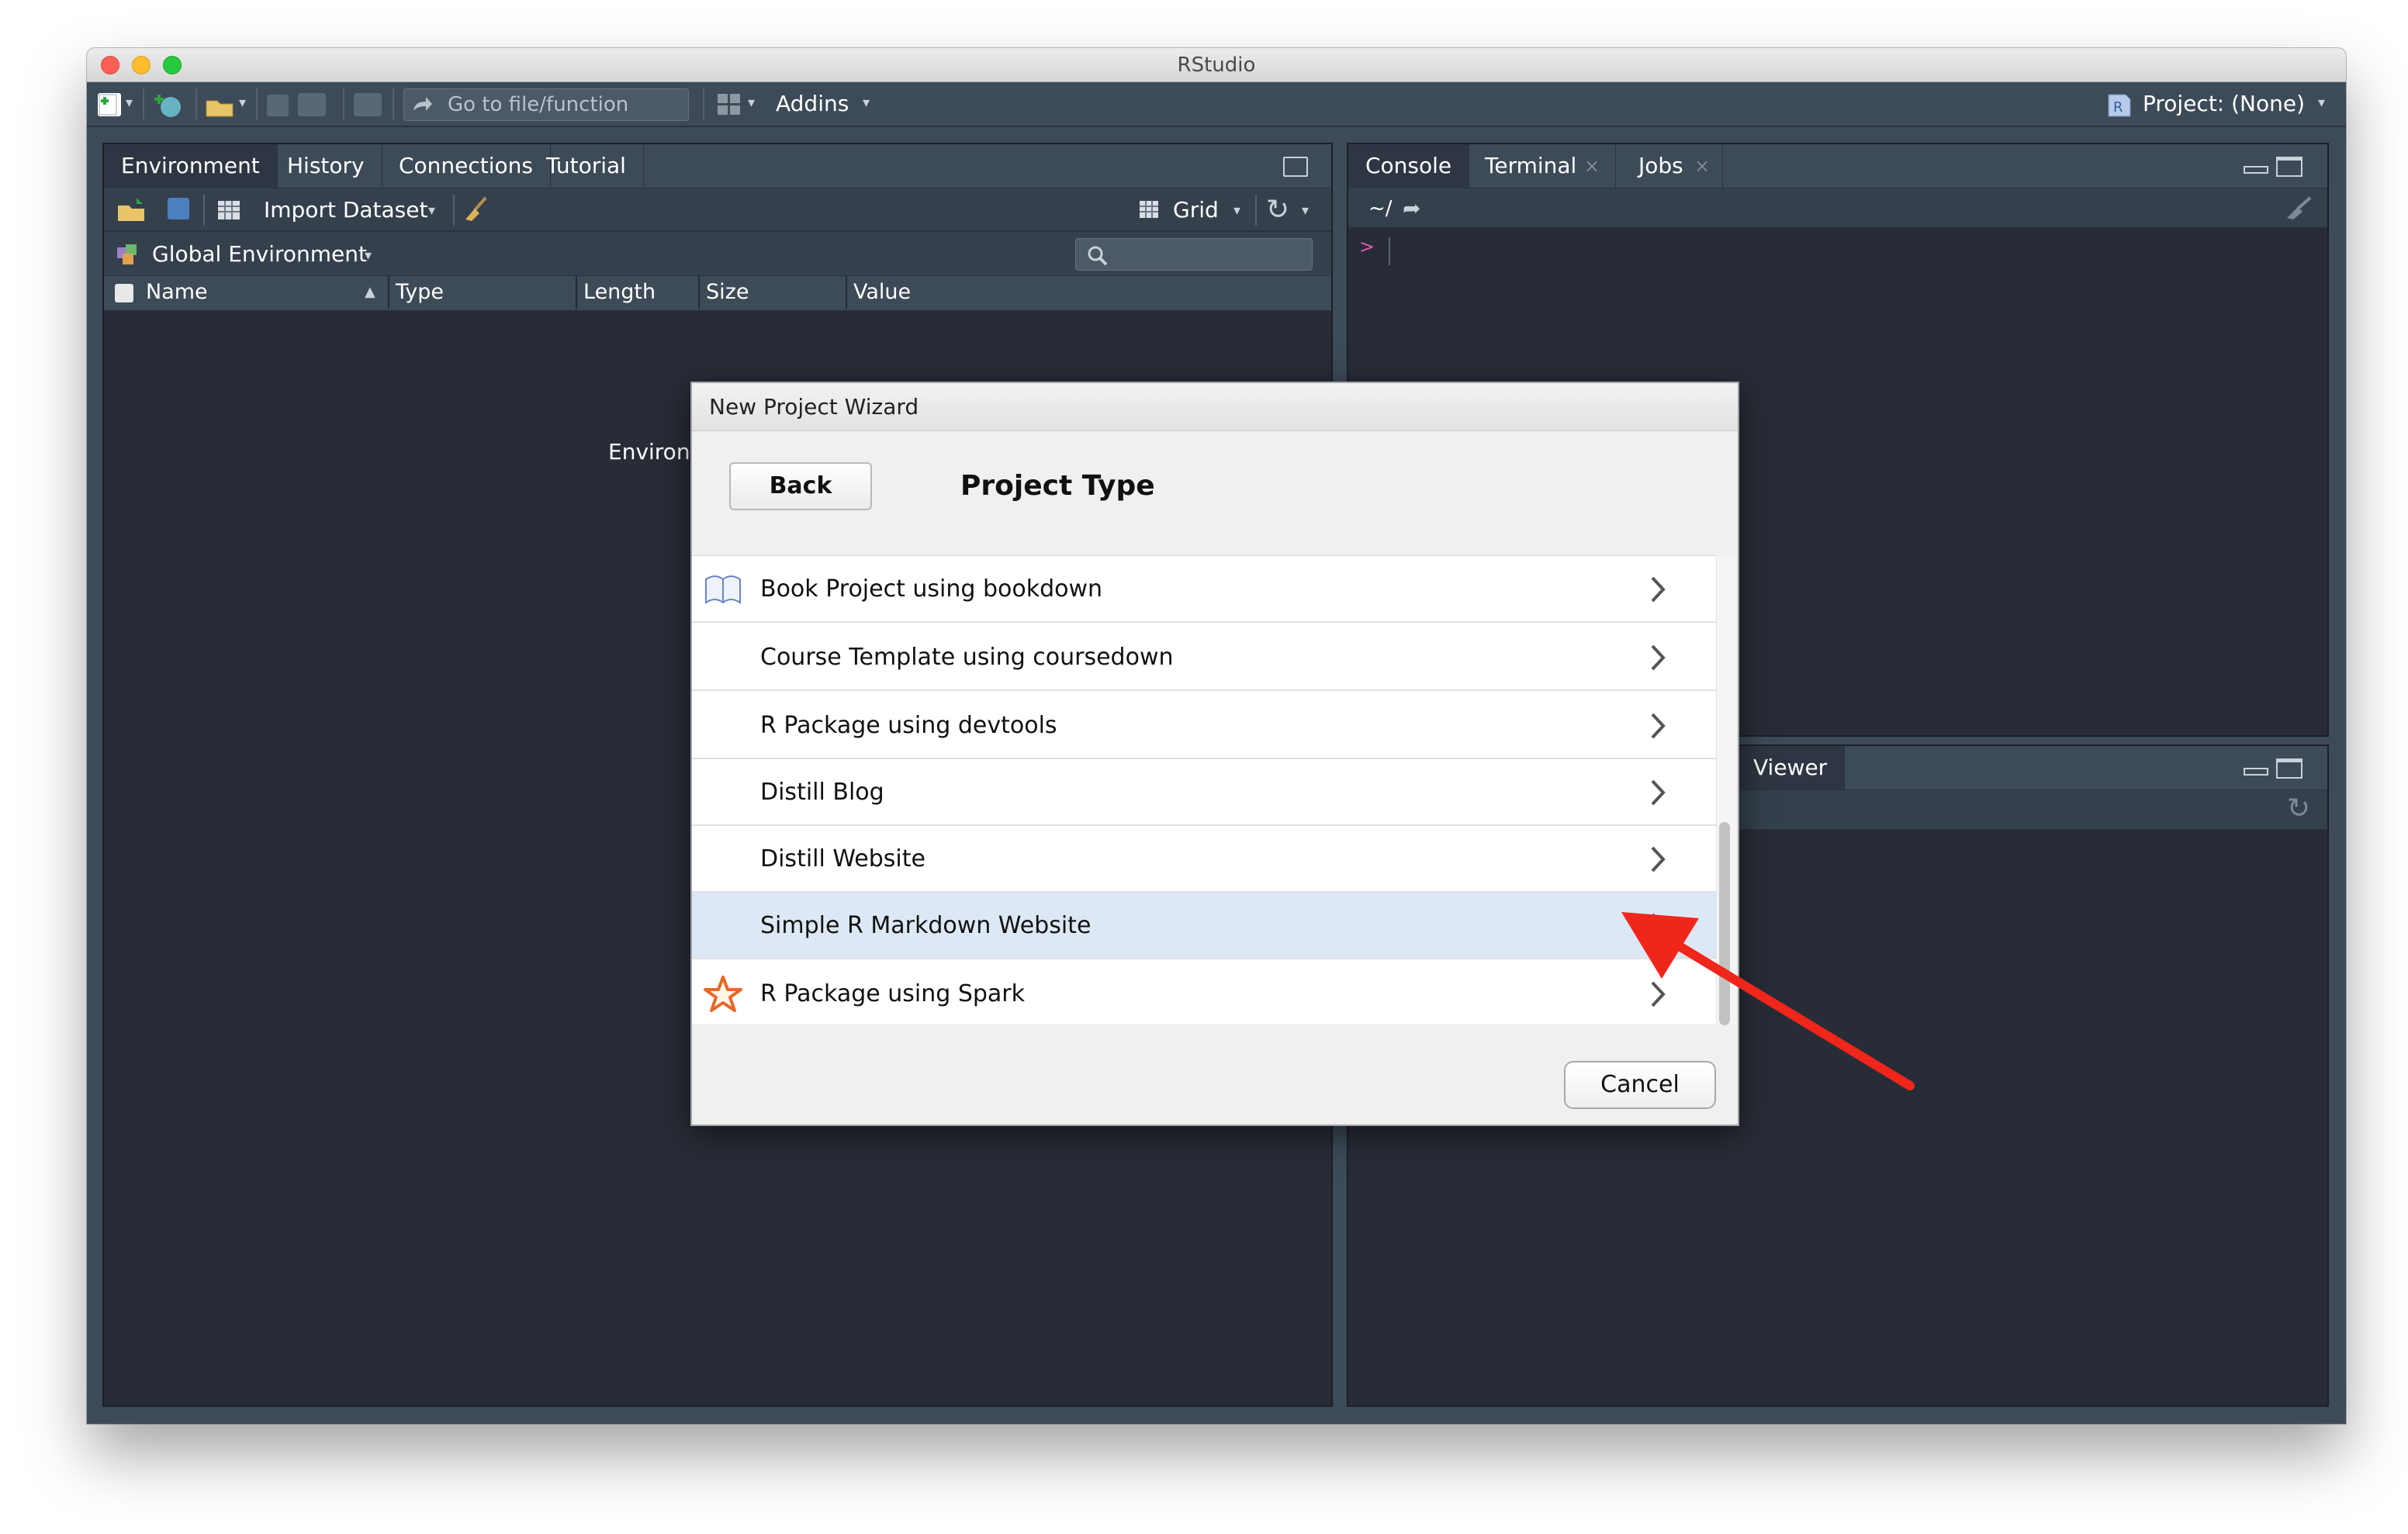 This screenshot has height=1534, width=2408. I want to click on annotation-arrow-icon, so click(1768, 1001).